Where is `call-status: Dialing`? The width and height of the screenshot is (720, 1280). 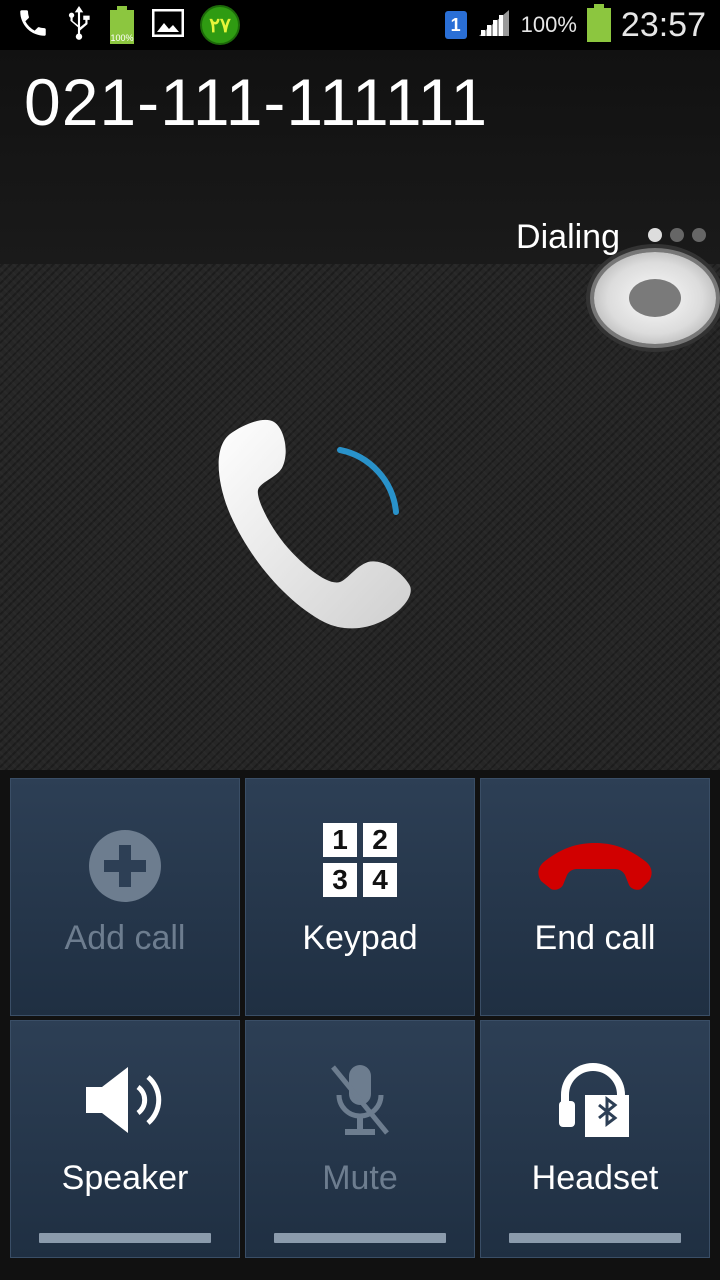 call-status: Dialing is located at coordinates (568, 237).